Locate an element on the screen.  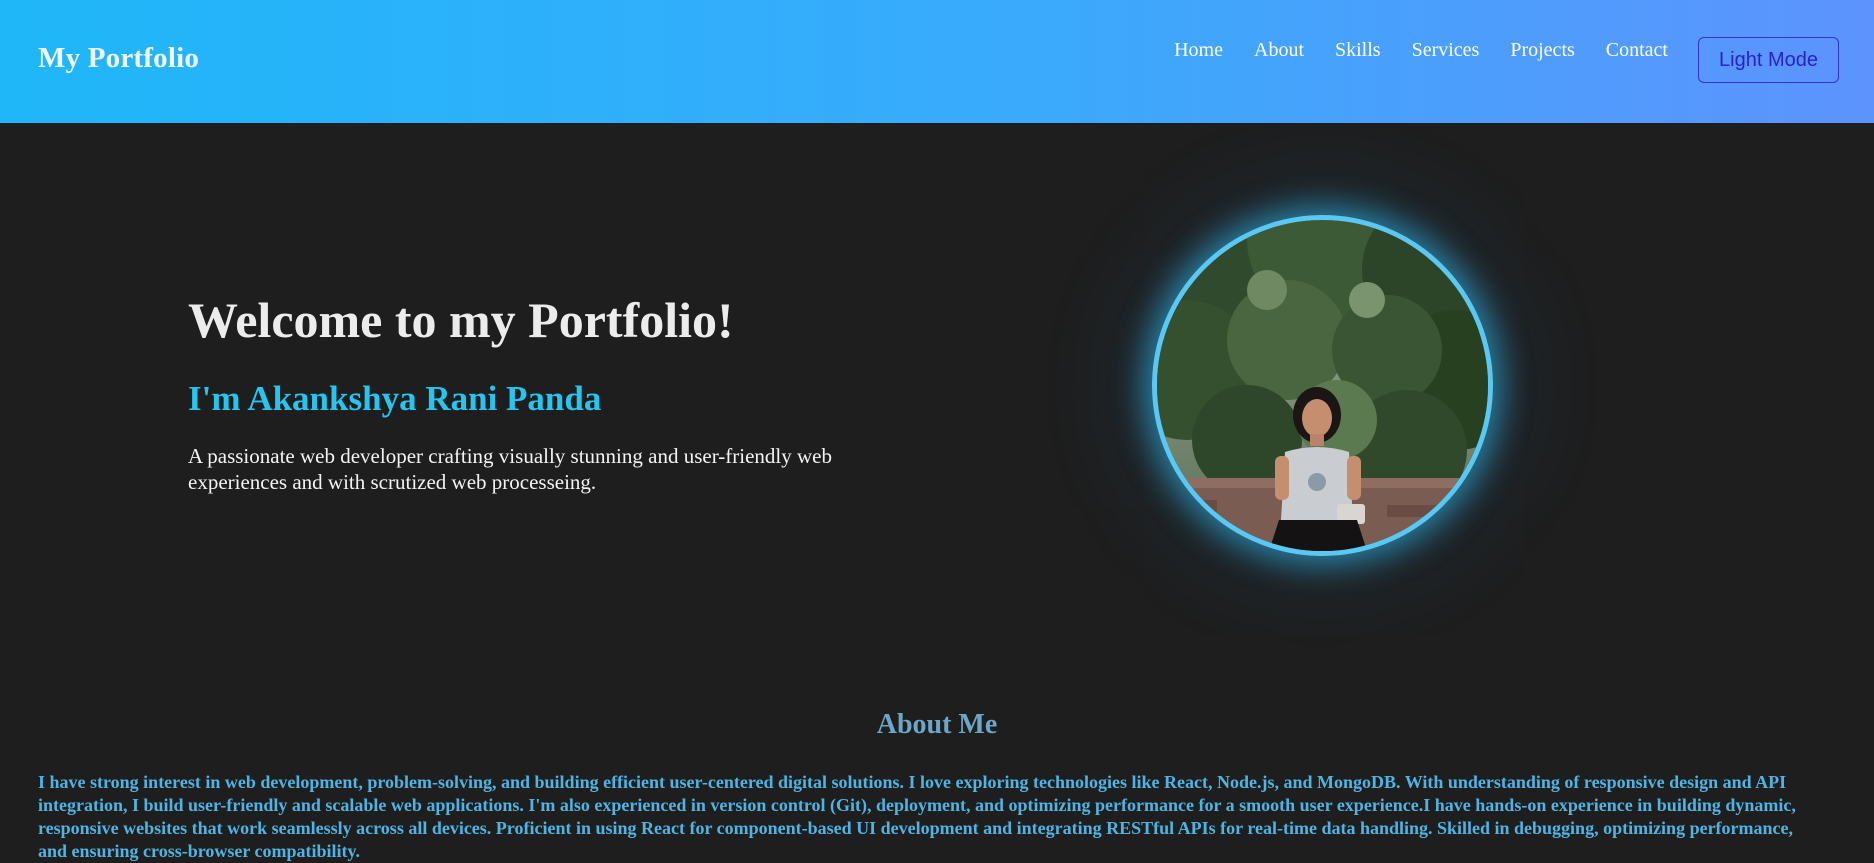
about-title: About Me is located at coordinates (937, 724).